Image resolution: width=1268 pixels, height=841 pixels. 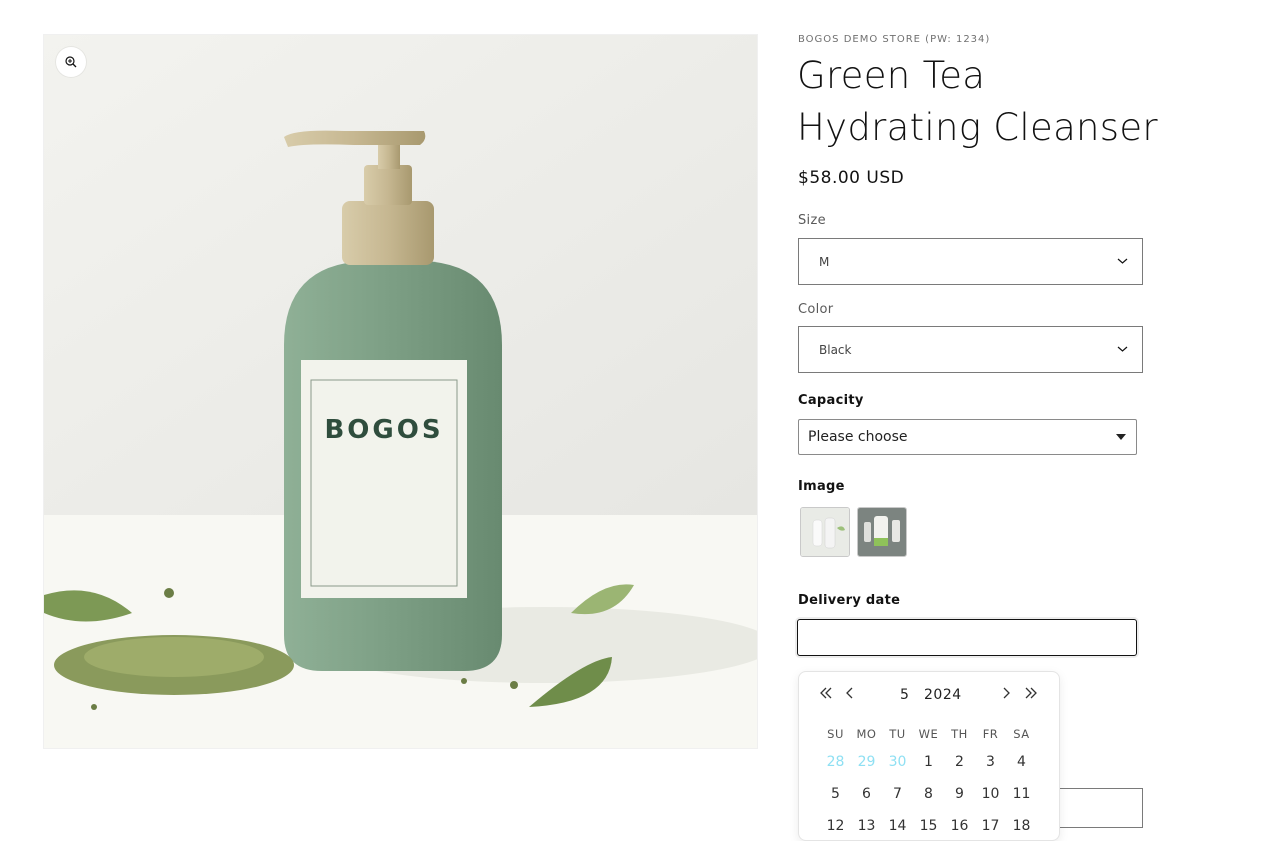 I want to click on weekday-label: FR, so click(x=990, y=734).